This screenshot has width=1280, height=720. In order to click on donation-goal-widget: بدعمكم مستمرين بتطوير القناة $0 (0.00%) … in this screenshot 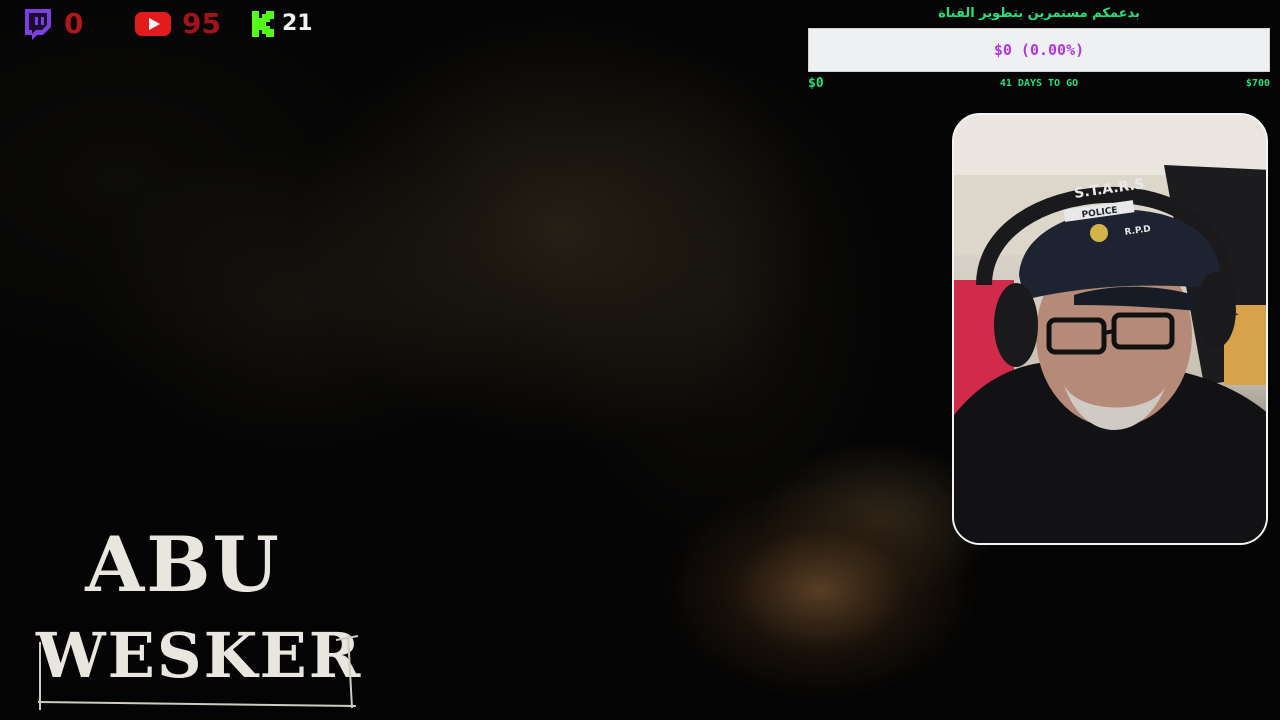, I will do `click(1039, 49)`.